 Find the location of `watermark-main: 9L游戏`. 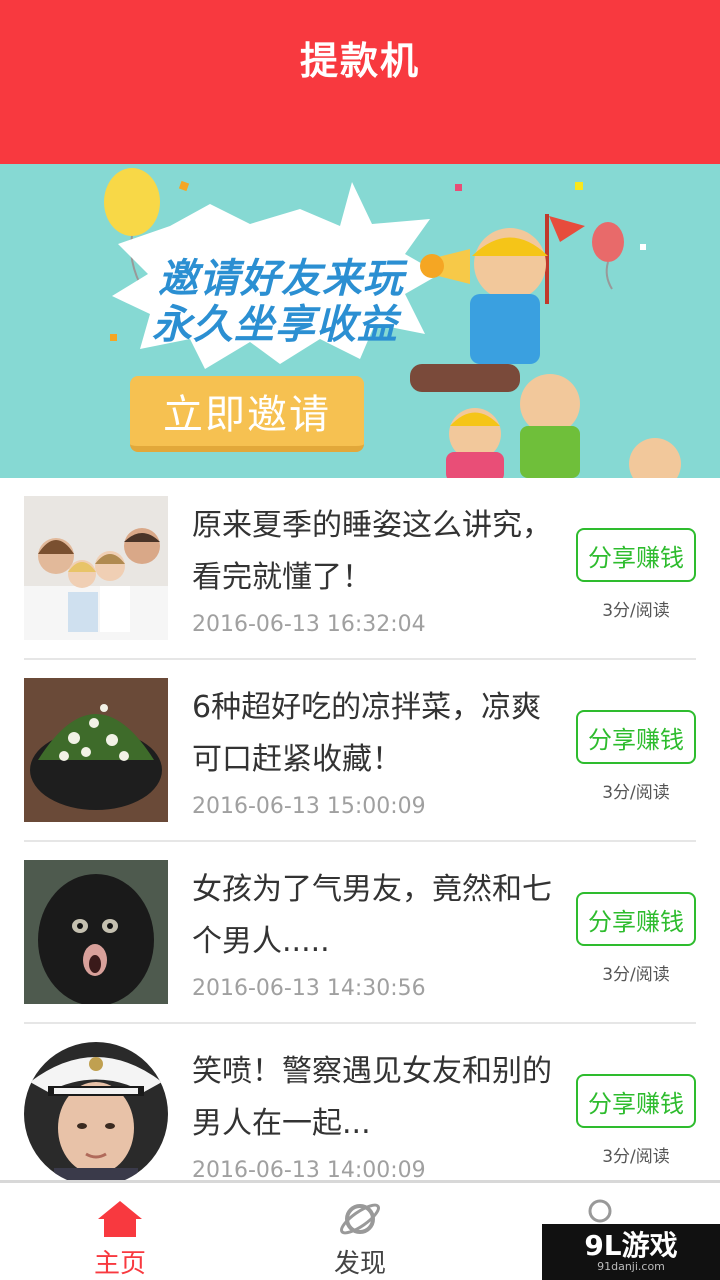

watermark-main: 9L游戏 is located at coordinates (631, 1245).